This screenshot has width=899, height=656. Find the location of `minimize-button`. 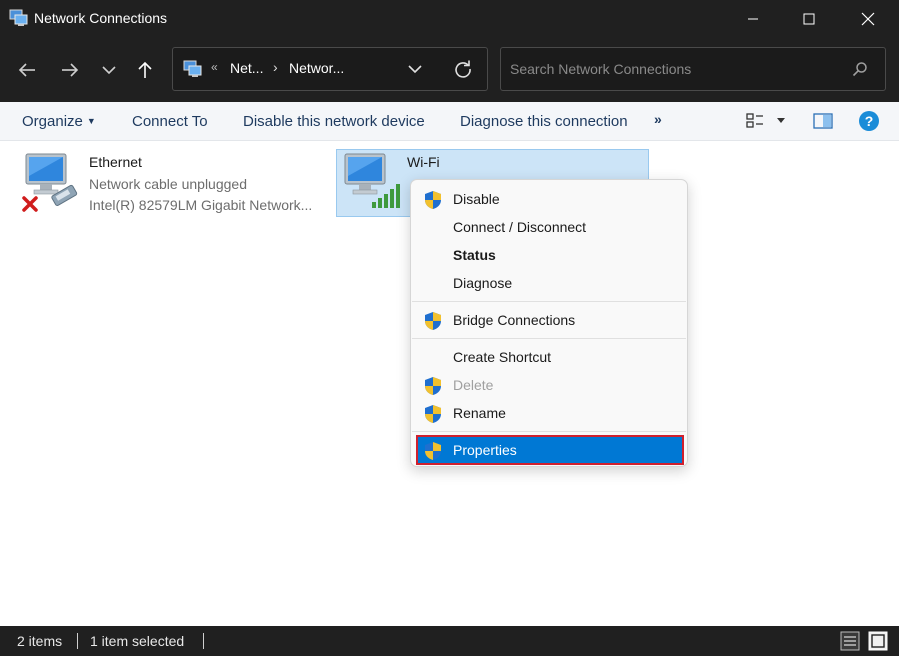

minimize-button is located at coordinates (753, 18).